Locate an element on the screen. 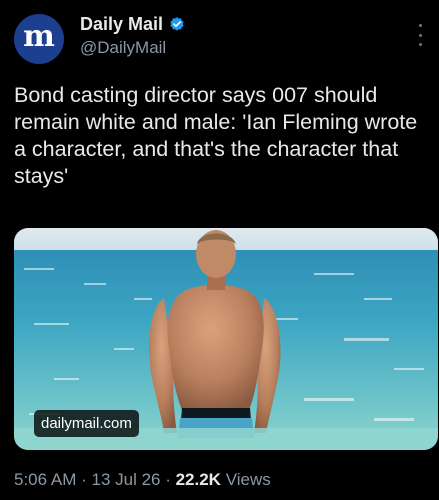 The width and height of the screenshot is (439, 500). views-label: Views is located at coordinates (245, 479).